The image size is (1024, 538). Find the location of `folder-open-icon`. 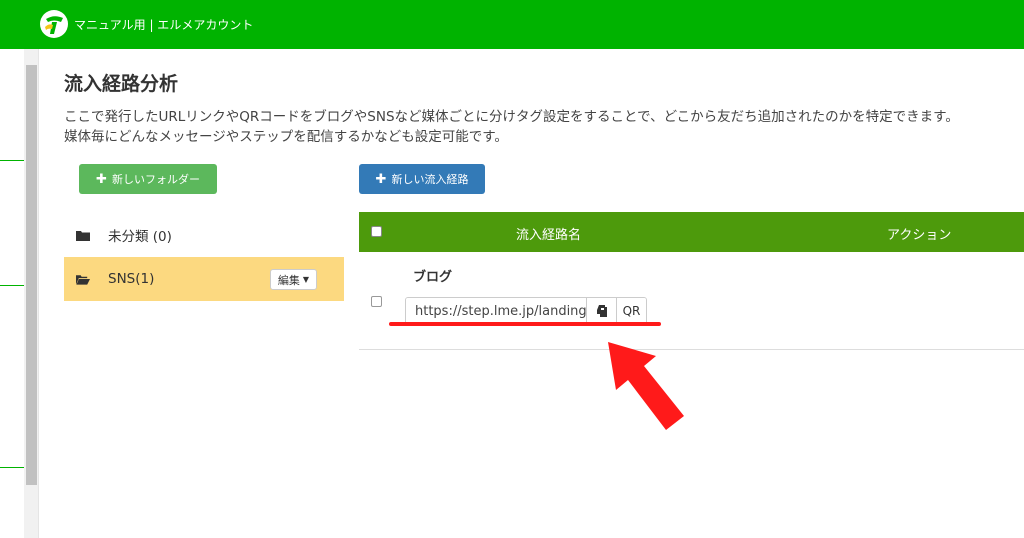

folder-open-icon is located at coordinates (83, 279).